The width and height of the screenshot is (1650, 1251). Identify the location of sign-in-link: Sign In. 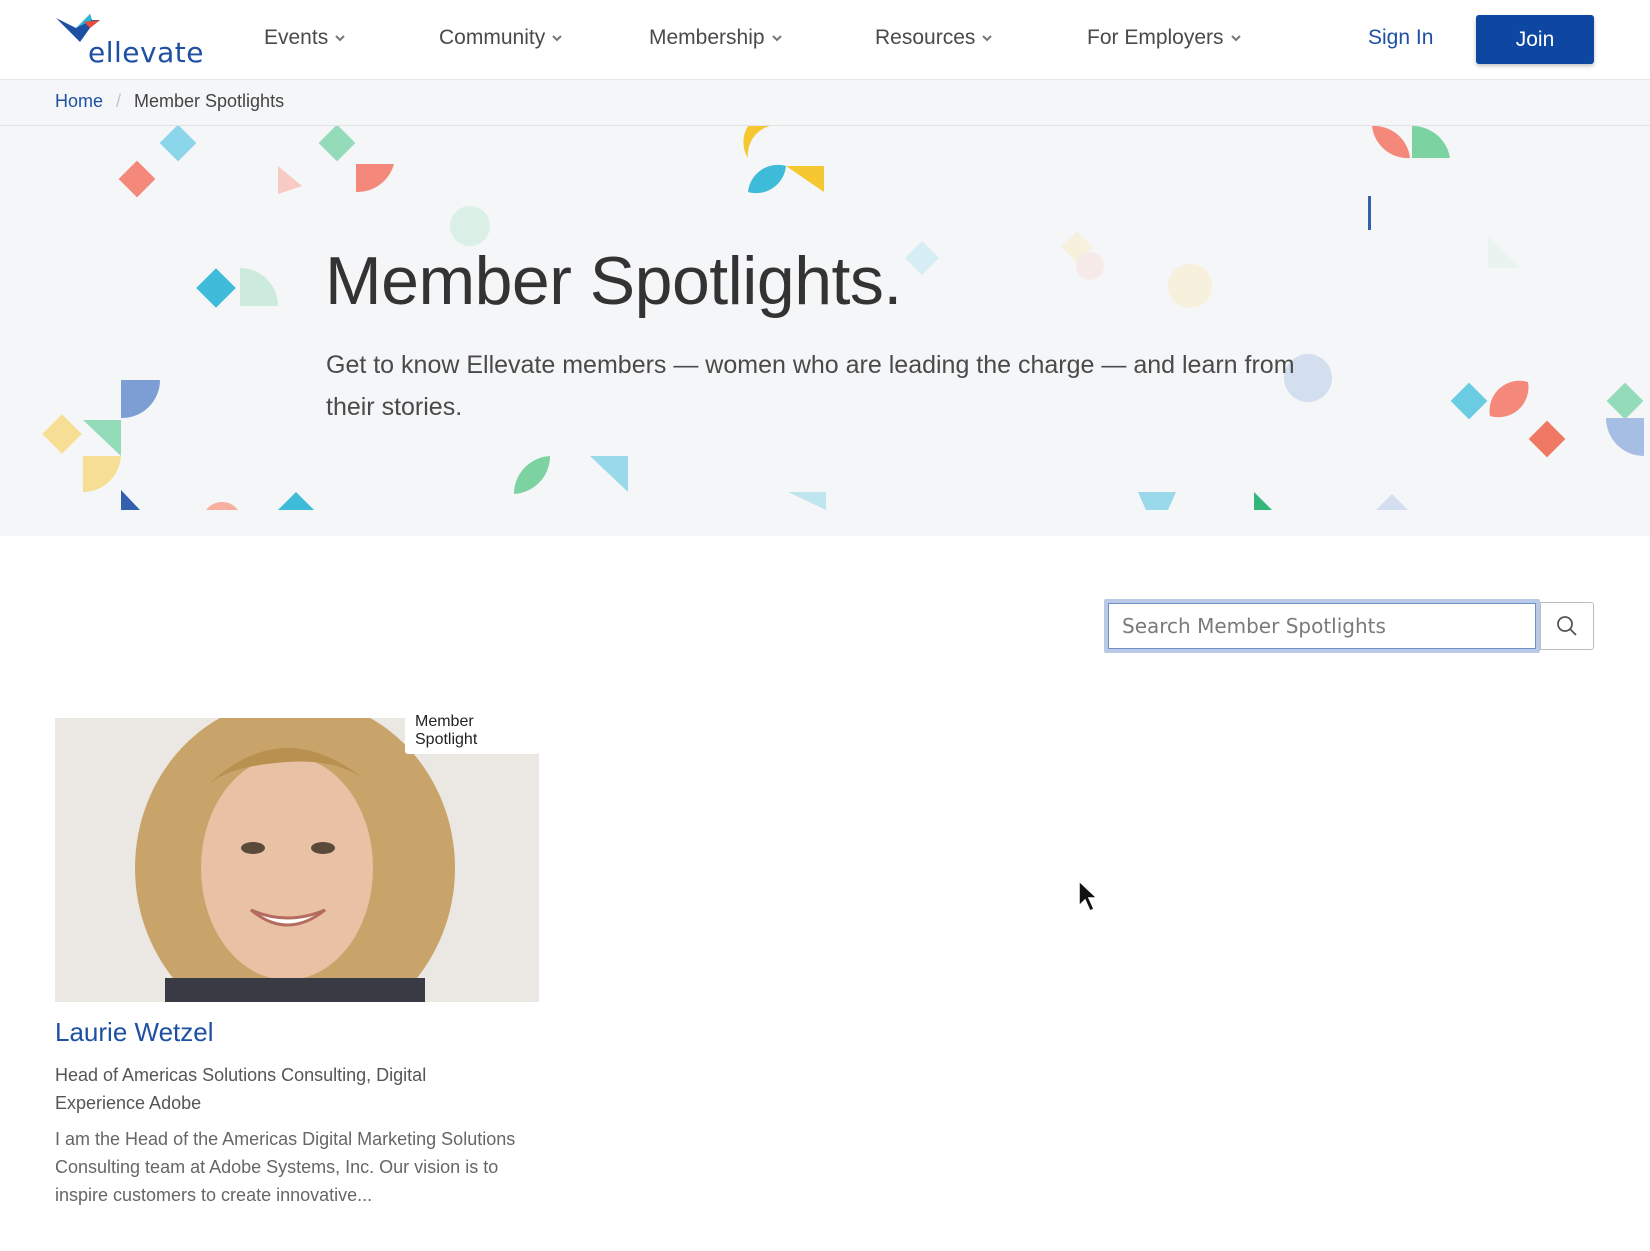
(1400, 38).